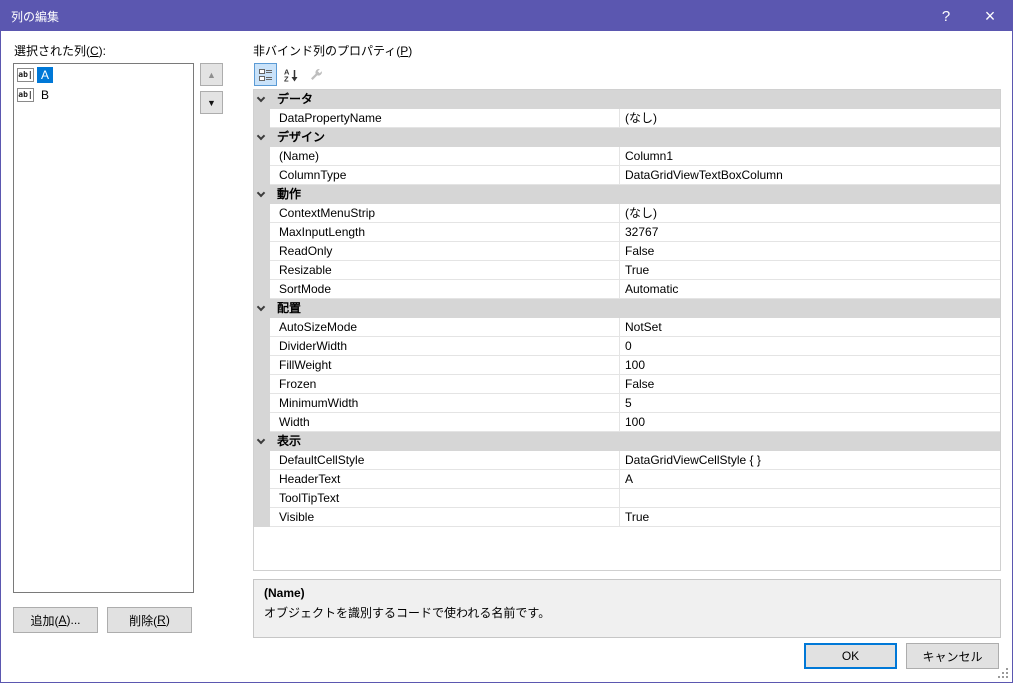  Describe the element at coordinates (286, 78) in the screenshot. I see `svg-text: Z` at that location.